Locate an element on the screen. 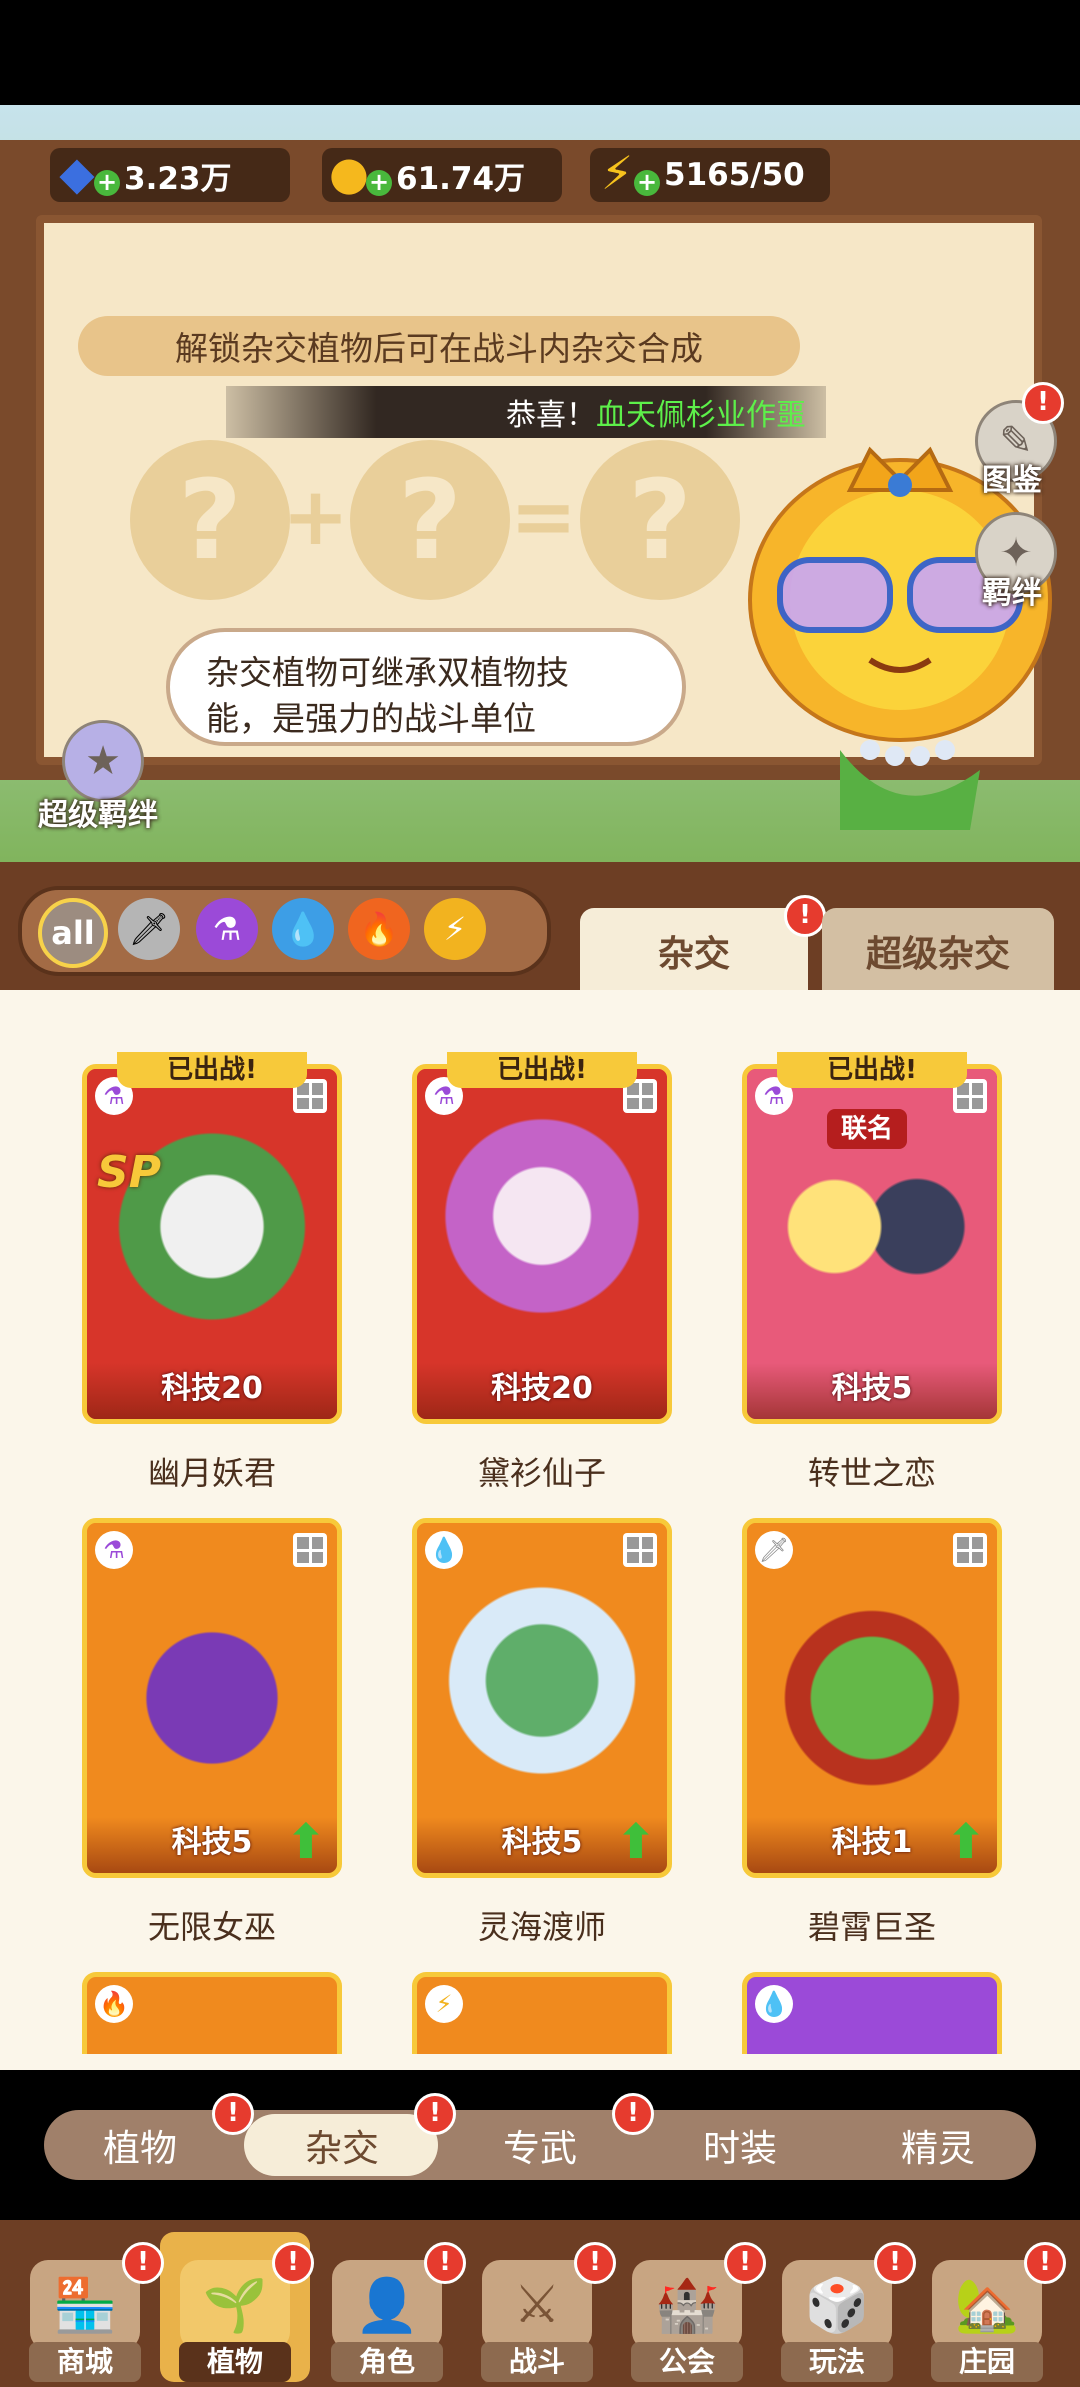 This screenshot has width=1080, height=2387. speech-bubble: 杂交植物可继承双植物技 能，是强力的战斗单位 is located at coordinates (426, 687).